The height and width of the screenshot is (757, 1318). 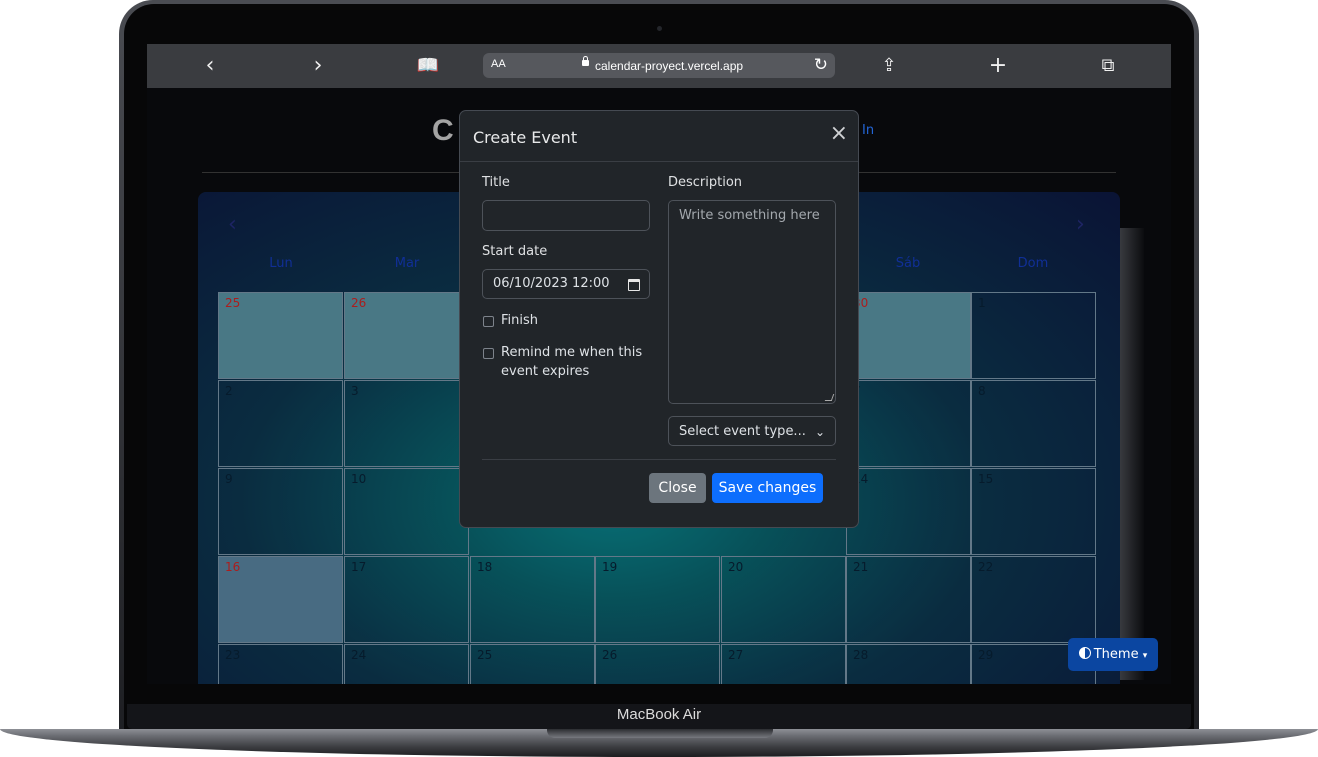 I want to click on url-text: calendar-proyect.vercel.app, so click(x=669, y=66).